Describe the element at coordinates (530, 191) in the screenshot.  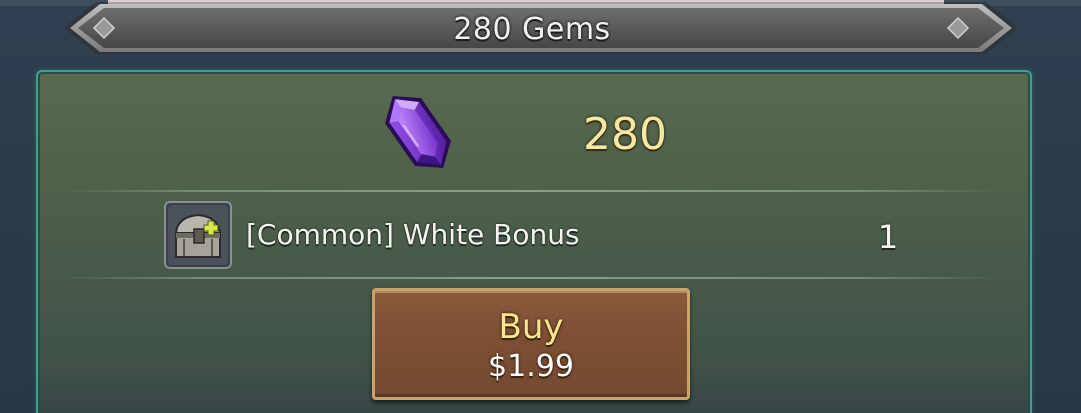
I see `row-divider-top` at that location.